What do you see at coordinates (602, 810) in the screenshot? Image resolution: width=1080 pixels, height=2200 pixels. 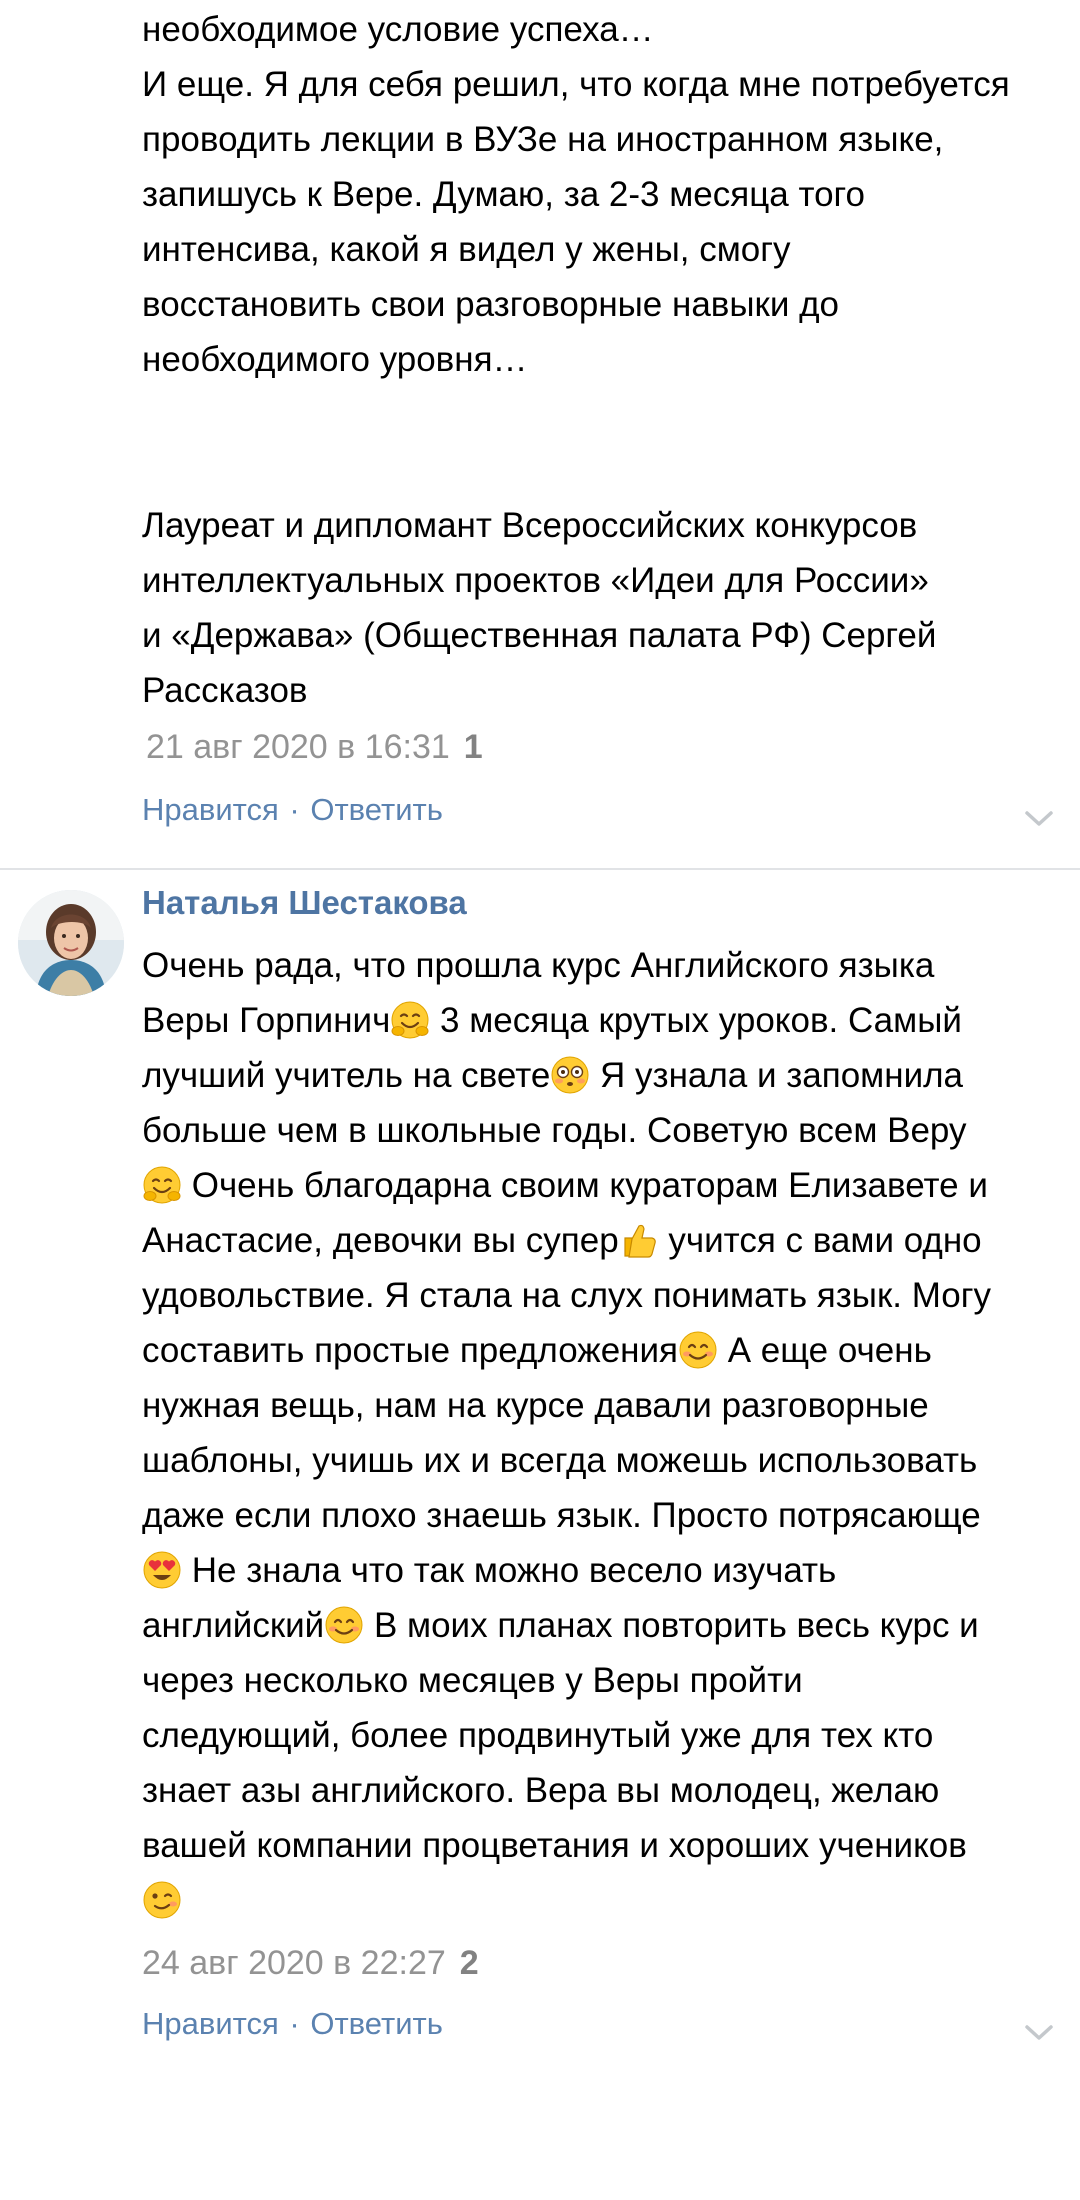 I see `comment-1-actions: Нравится · Ответить` at bounding box center [602, 810].